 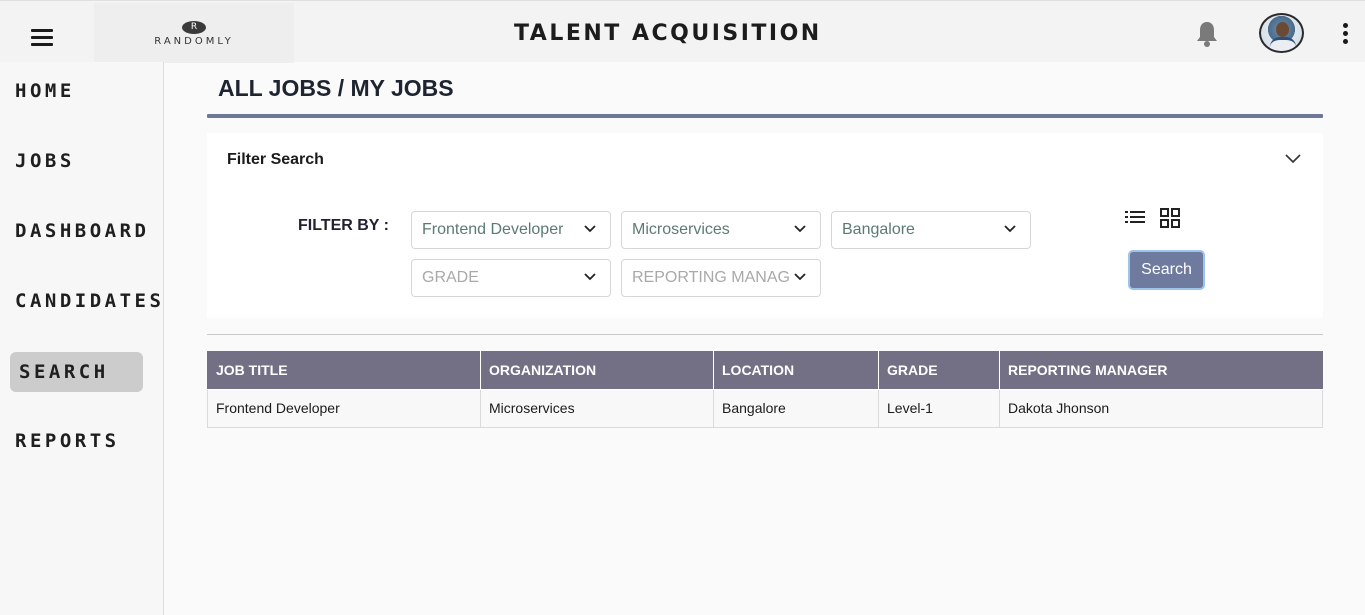 What do you see at coordinates (1166, 270) in the screenshot?
I see `search-button: Search` at bounding box center [1166, 270].